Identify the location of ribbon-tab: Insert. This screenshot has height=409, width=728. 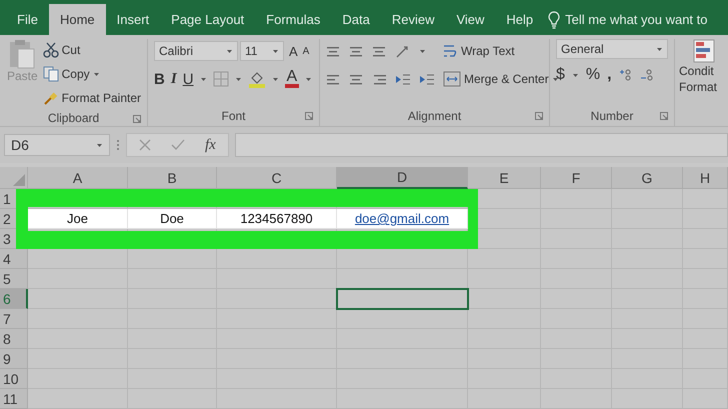
(133, 19).